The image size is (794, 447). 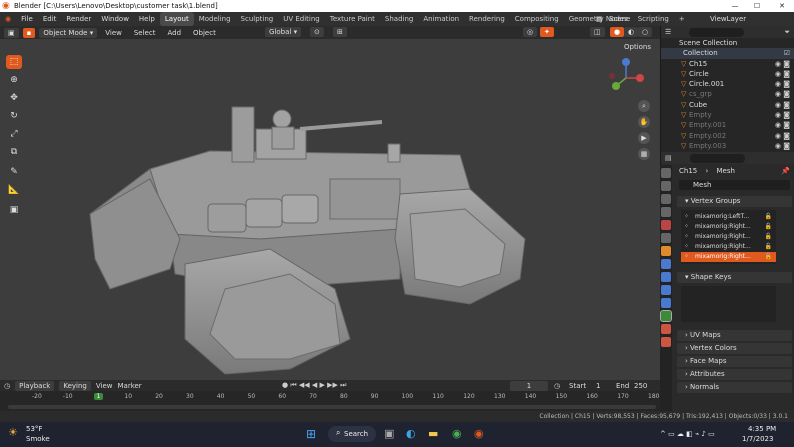 What do you see at coordinates (7, 386) in the screenshot?
I see `timeline-editor-icon: ◷` at bounding box center [7, 386].